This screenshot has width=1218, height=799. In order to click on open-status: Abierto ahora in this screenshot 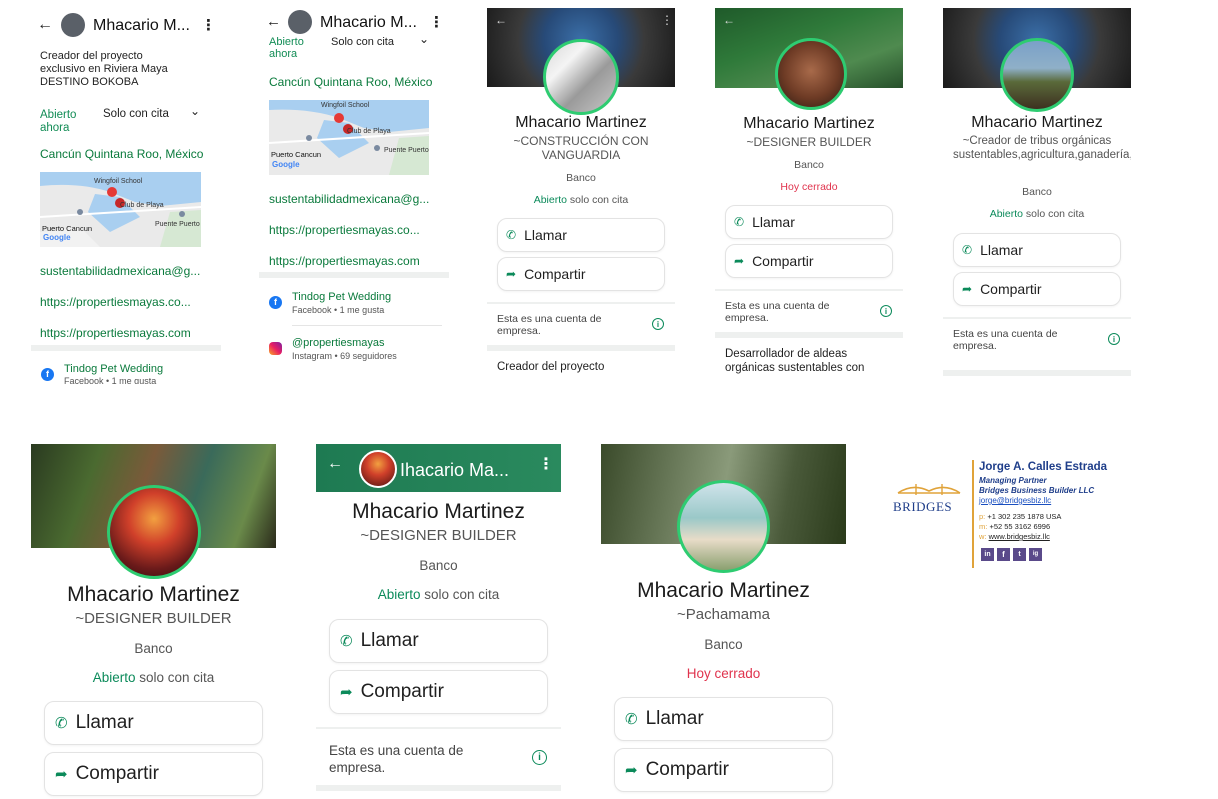, I will do `click(286, 48)`.